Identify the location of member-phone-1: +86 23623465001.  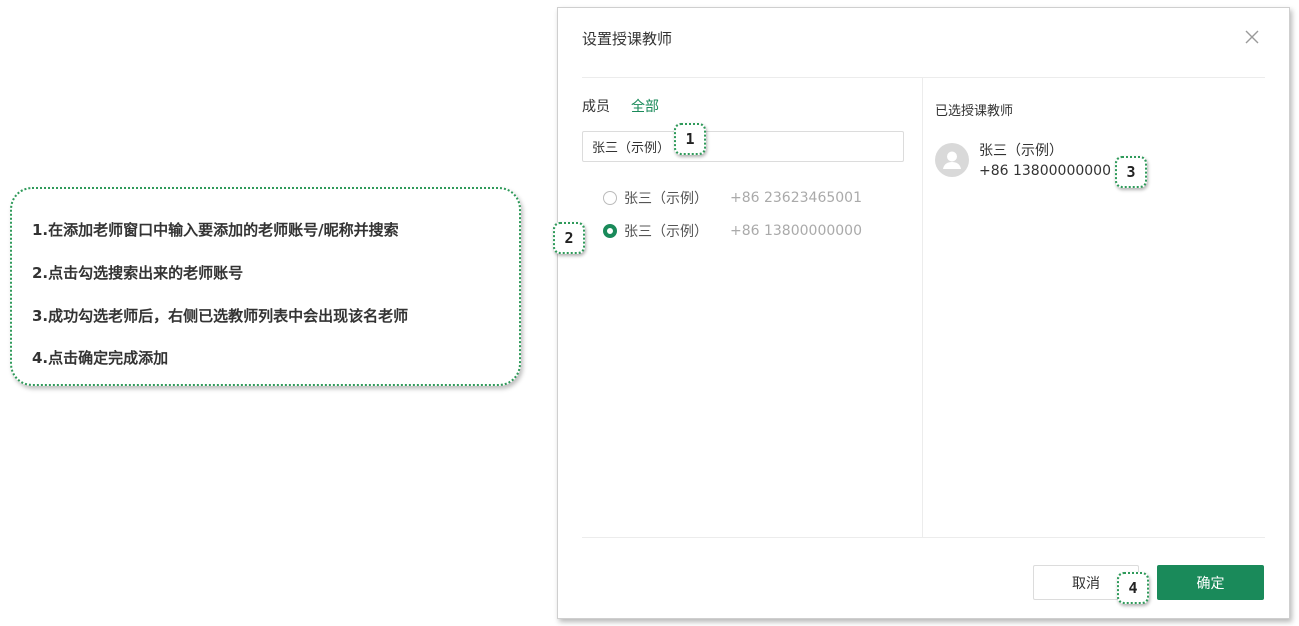
(796, 198).